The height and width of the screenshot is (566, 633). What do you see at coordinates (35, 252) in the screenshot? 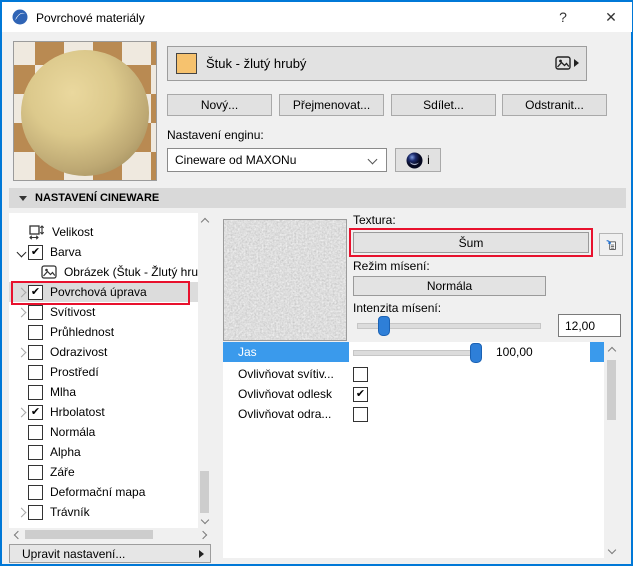
I see `tree-checkbox-barva: ✔` at bounding box center [35, 252].